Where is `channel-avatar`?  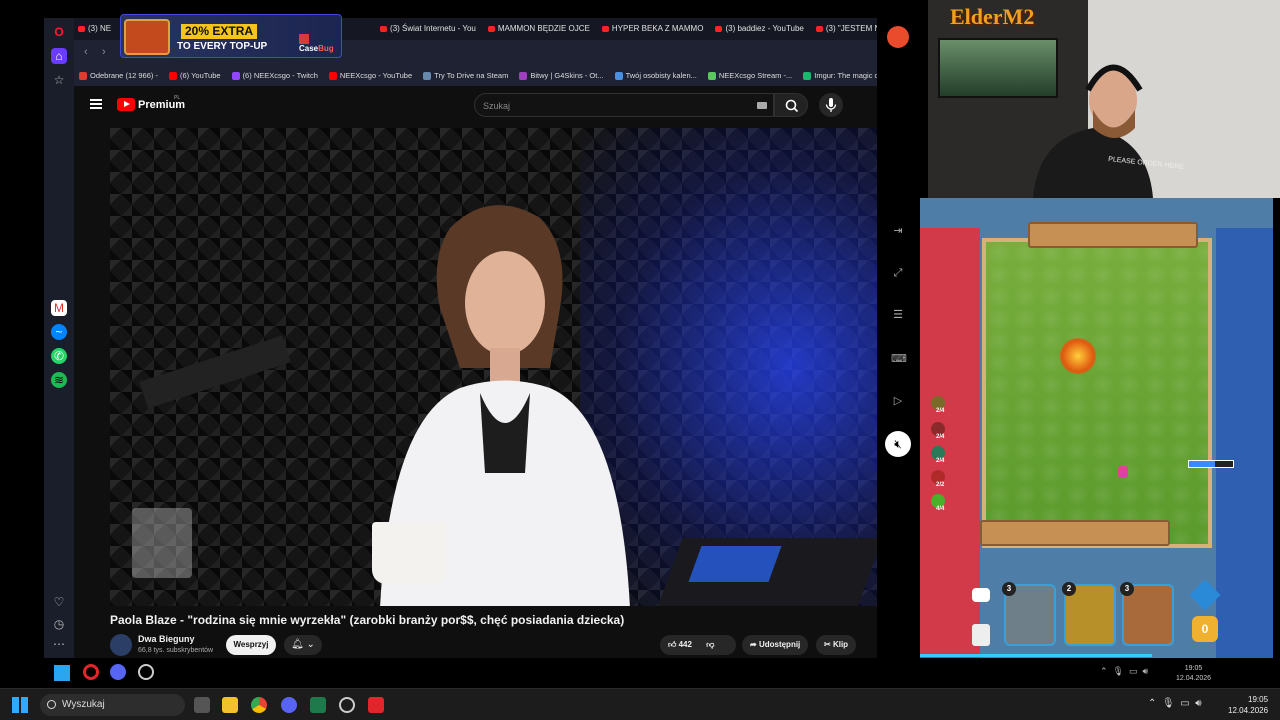
channel-avatar is located at coordinates (121, 645).